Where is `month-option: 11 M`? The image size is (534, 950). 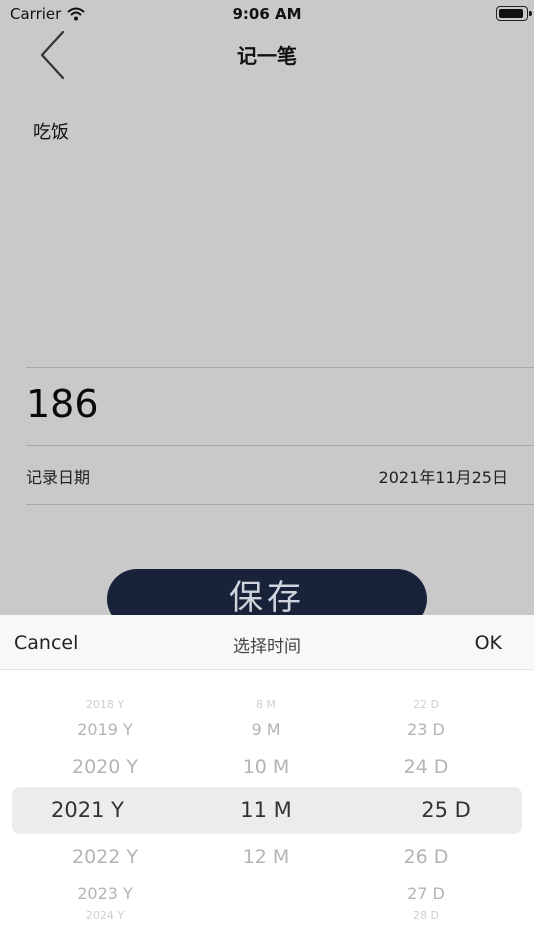
month-option: 11 M is located at coordinates (266, 810).